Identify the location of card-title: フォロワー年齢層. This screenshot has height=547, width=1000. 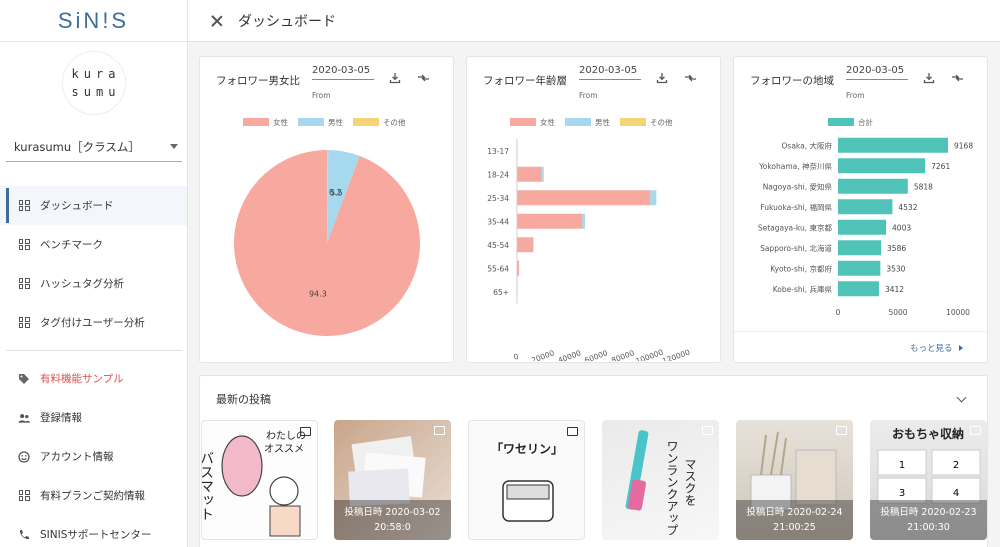
(525, 81).